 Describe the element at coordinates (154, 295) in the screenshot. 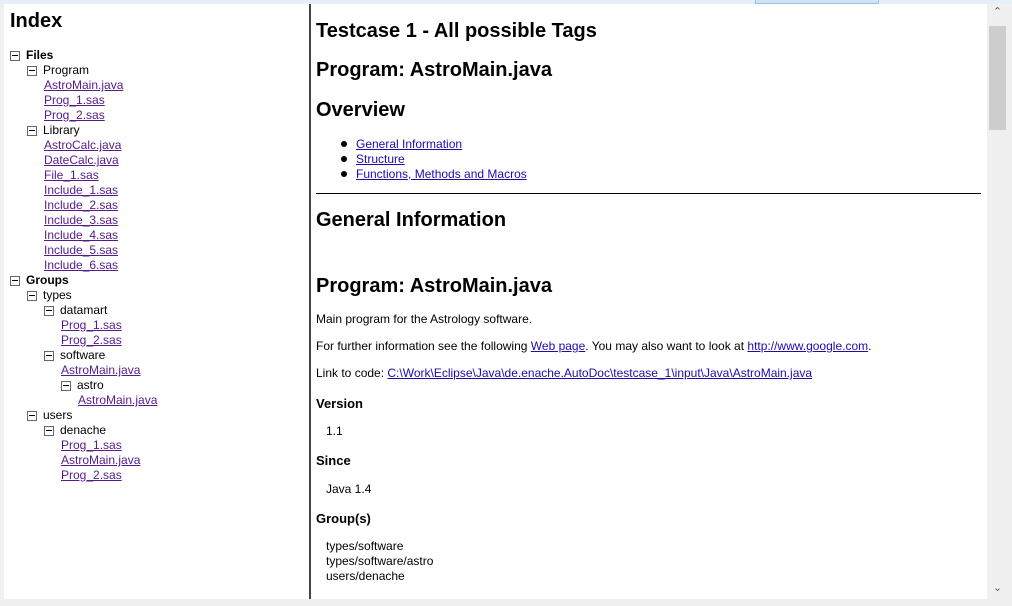

I see `tree-group-node: types` at that location.